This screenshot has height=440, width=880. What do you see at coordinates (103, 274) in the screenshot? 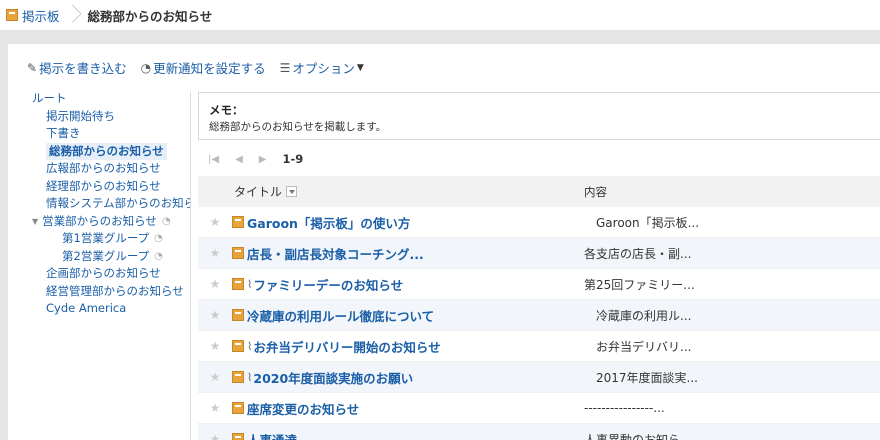
I see `tree-item-label: 企画部からのお知らせ` at bounding box center [103, 274].